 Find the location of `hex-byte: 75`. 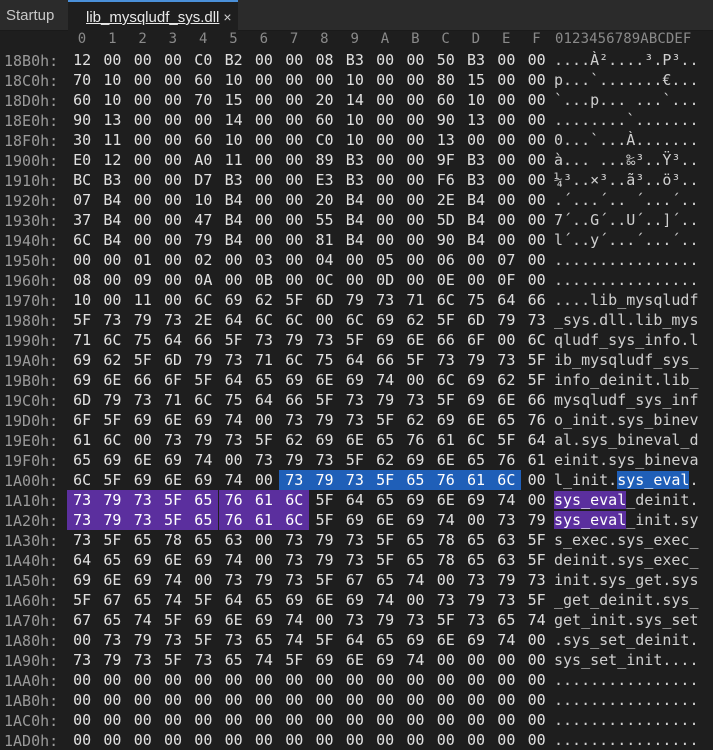

hex-byte: 75 is located at coordinates (143, 340).